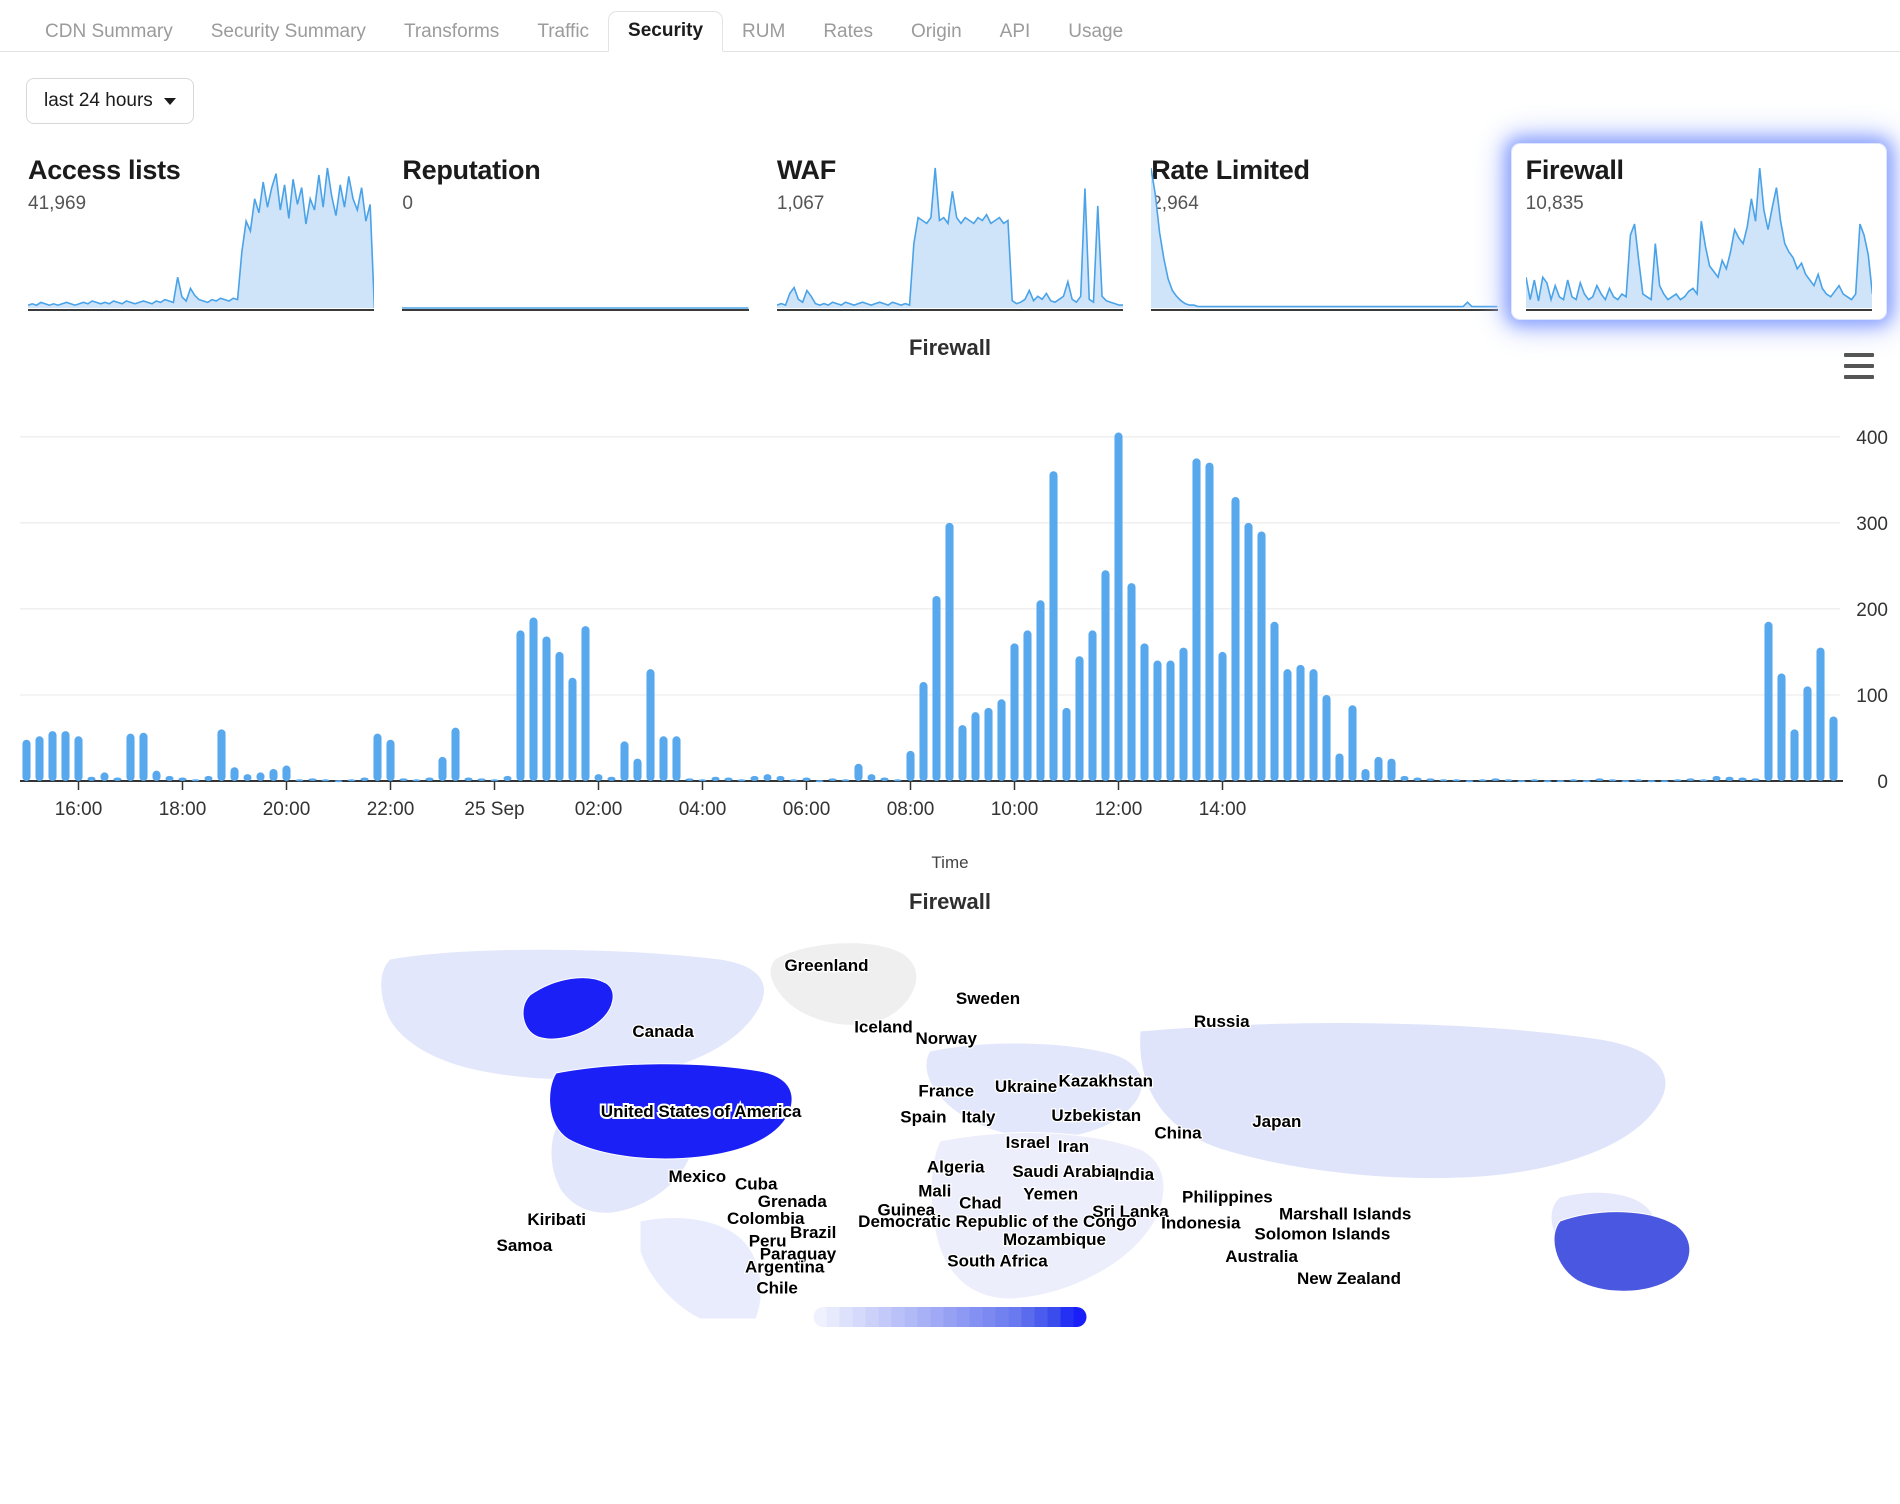  What do you see at coordinates (110, 101) in the screenshot?
I see `time-range-picker: last 24 hours` at bounding box center [110, 101].